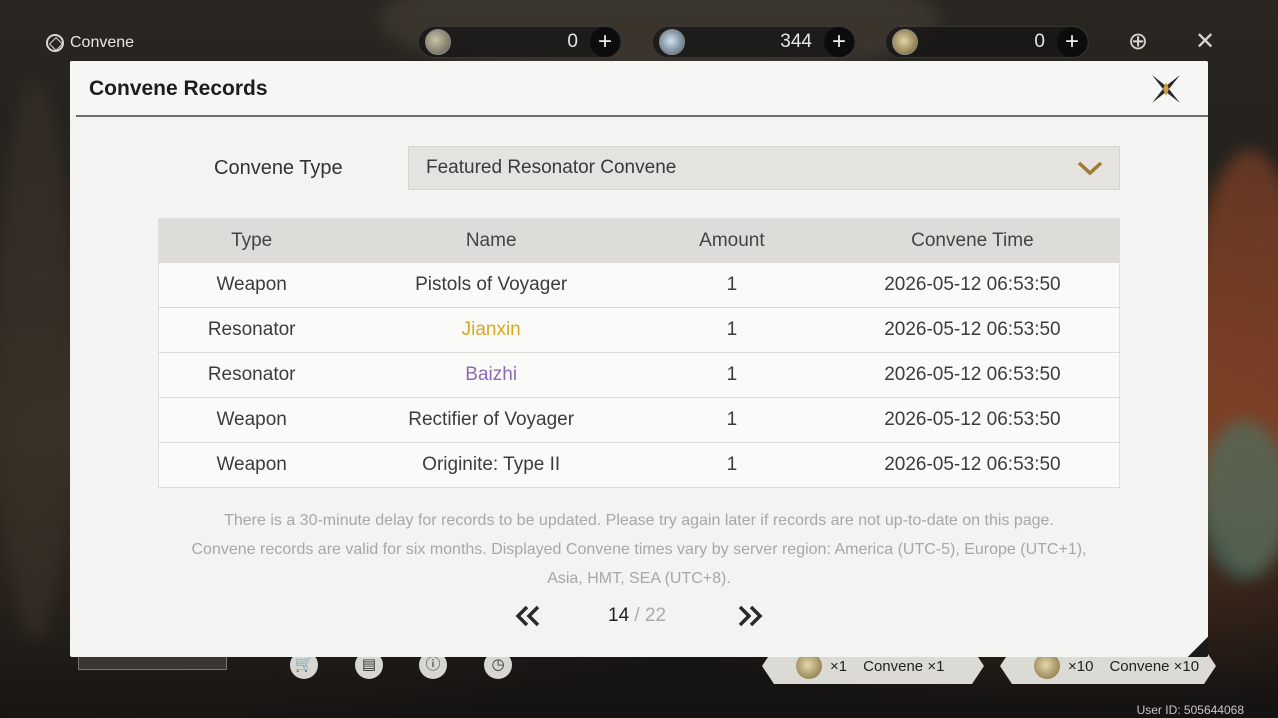 This screenshot has height=718, width=1278. I want to click on double-chevron-left-icon, so click(527, 616).